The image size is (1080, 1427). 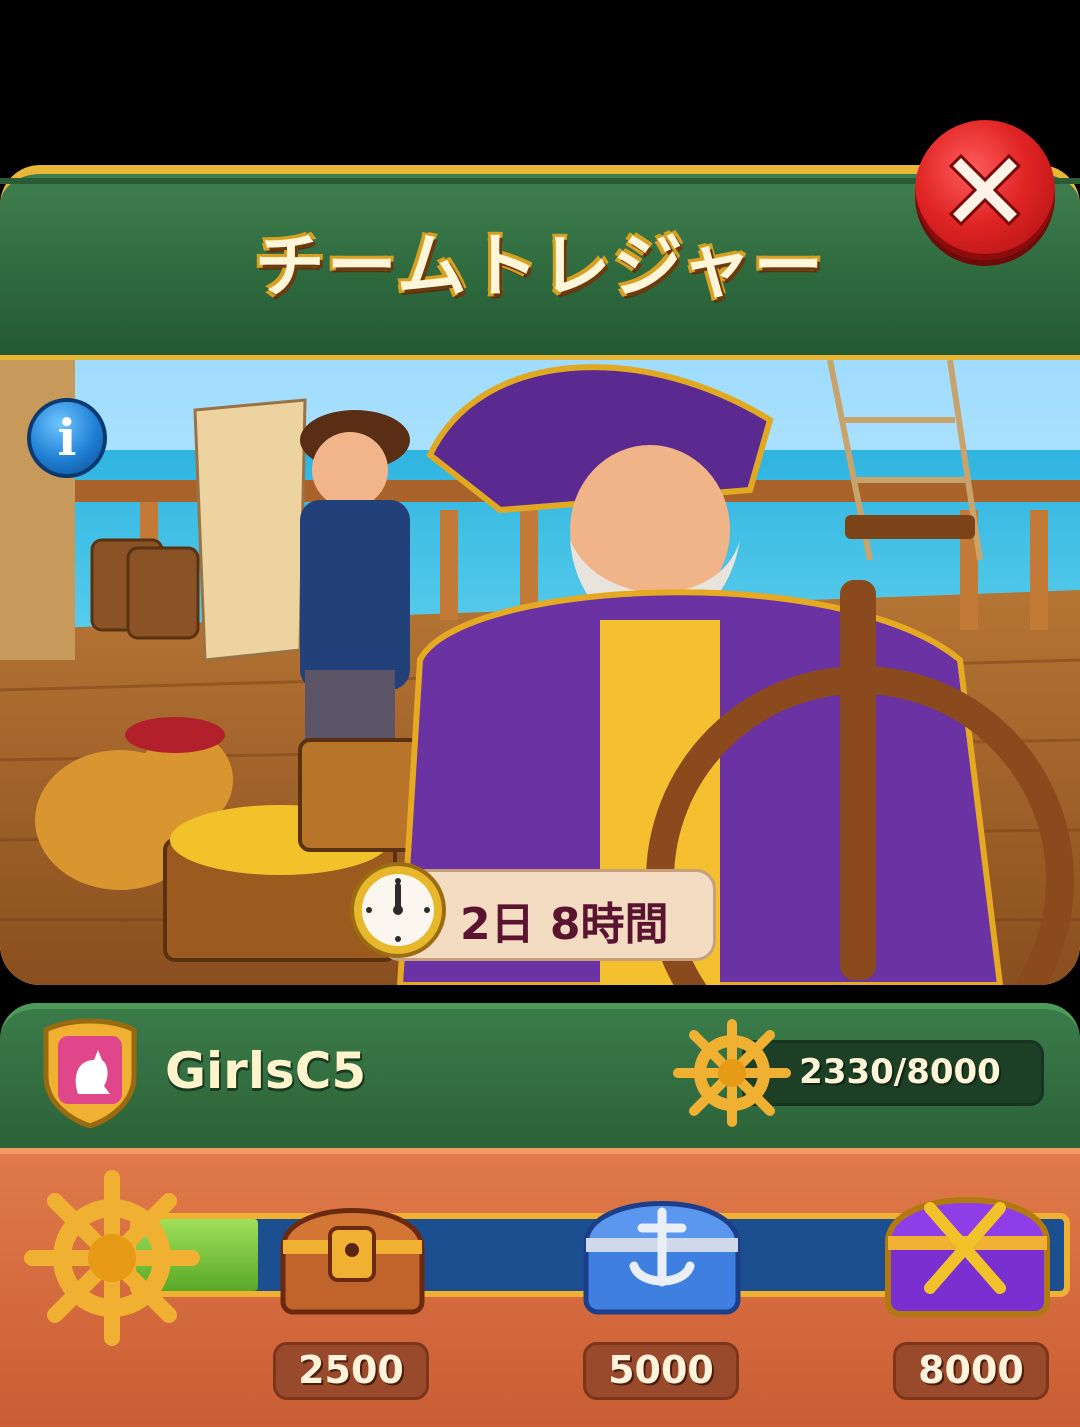 What do you see at coordinates (112, 1258) in the screenshot?
I see `ship-wheel-icon` at bounding box center [112, 1258].